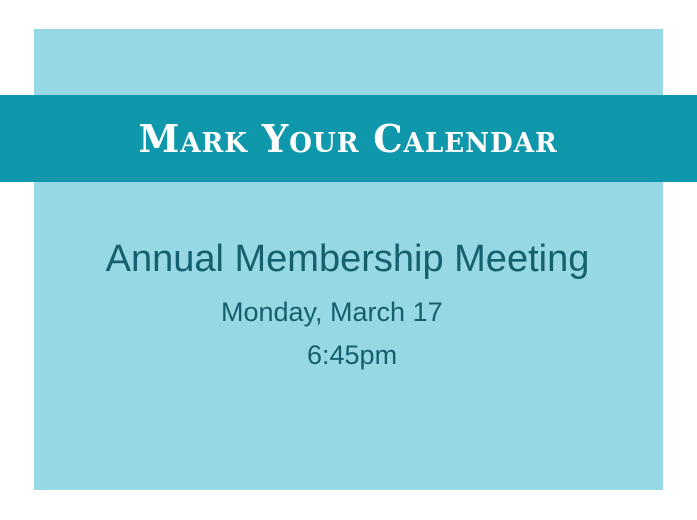 The width and height of the screenshot is (697, 520). I want to click on event-name: Annual Membership Meeting, so click(347, 259).